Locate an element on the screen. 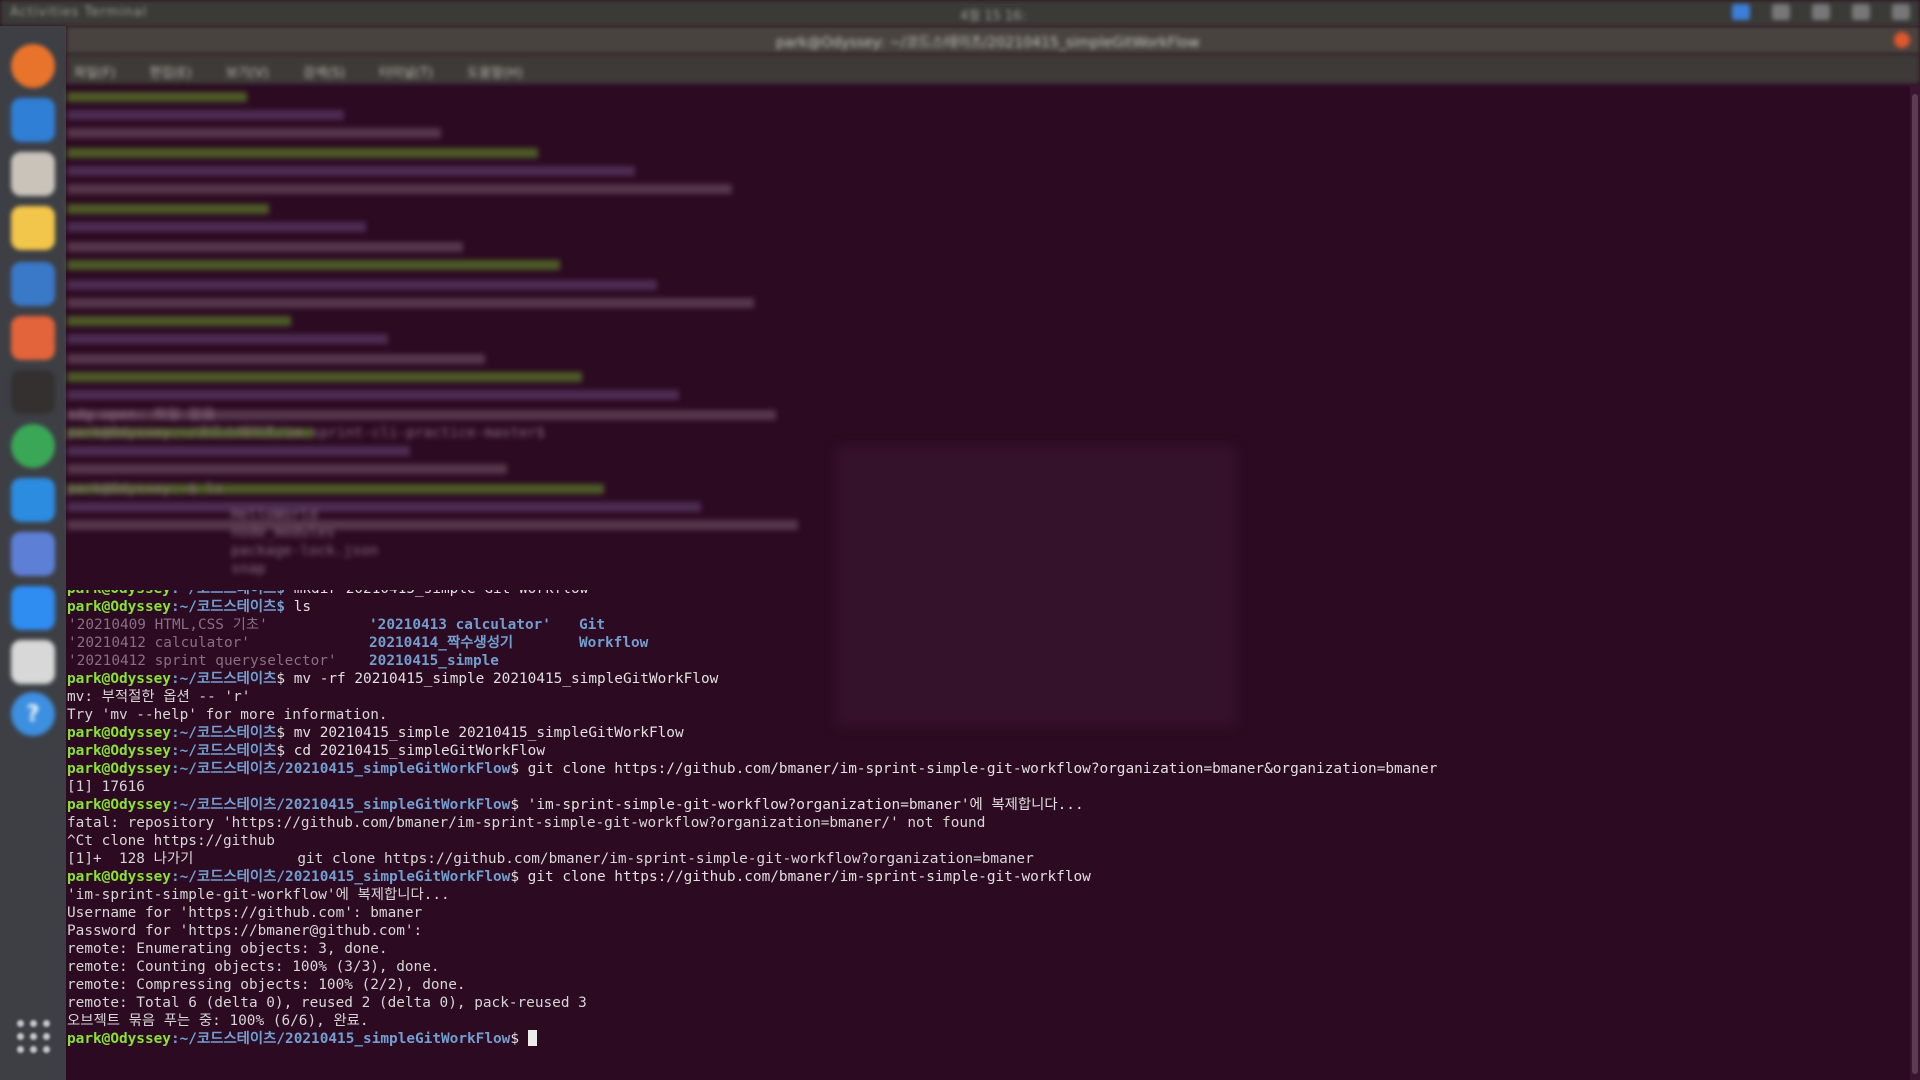 The image size is (1920, 1080). top-panel: Activities Terminal 4월 15 16: is located at coordinates (960, 13).